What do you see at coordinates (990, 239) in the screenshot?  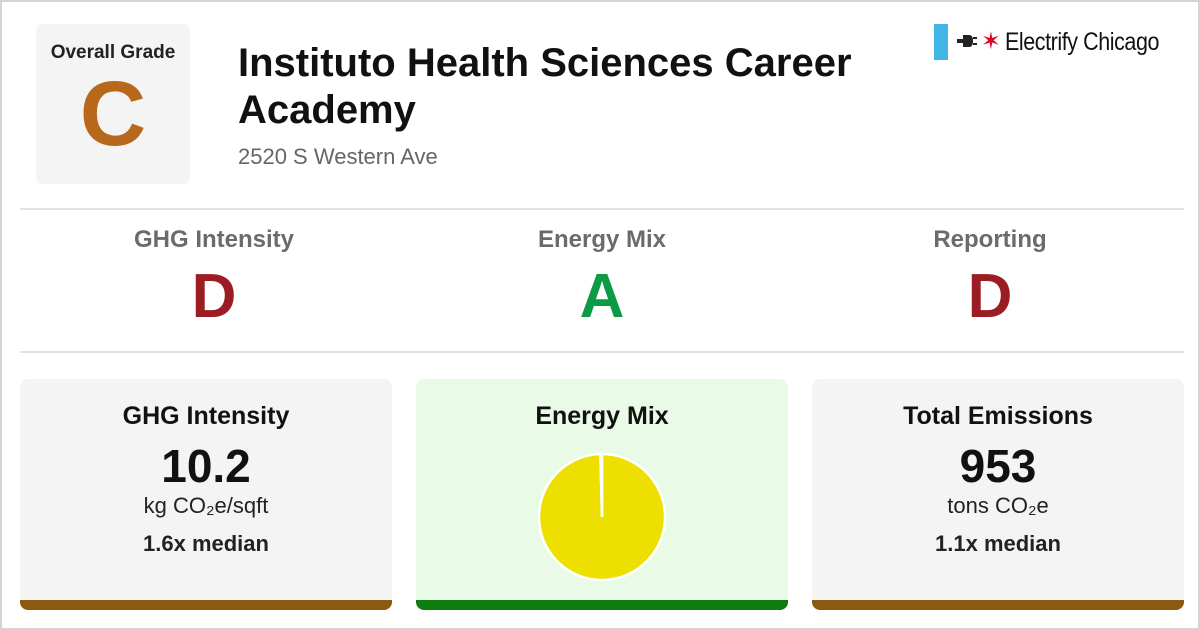 I see `subgrade-label: Reporting` at bounding box center [990, 239].